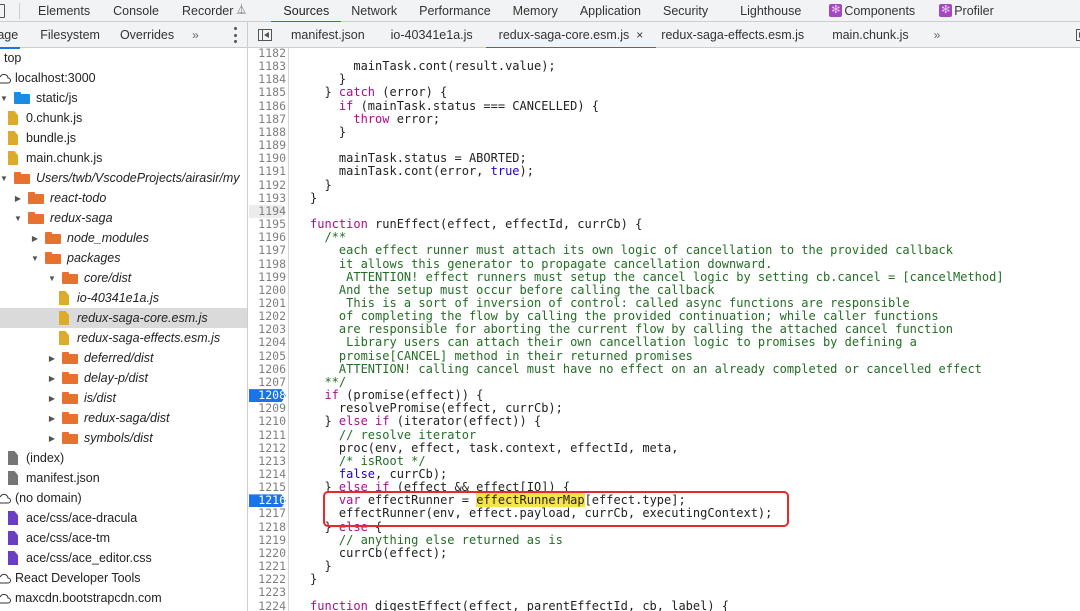  I want to click on tree-item: ▼ static/js, so click(123, 98).